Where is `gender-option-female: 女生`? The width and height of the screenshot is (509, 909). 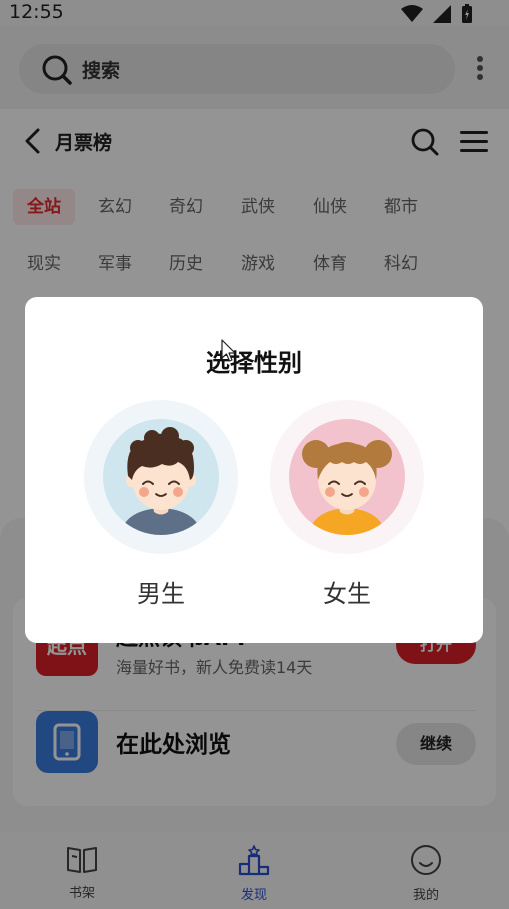
gender-option-female: 女生 is located at coordinates (347, 505).